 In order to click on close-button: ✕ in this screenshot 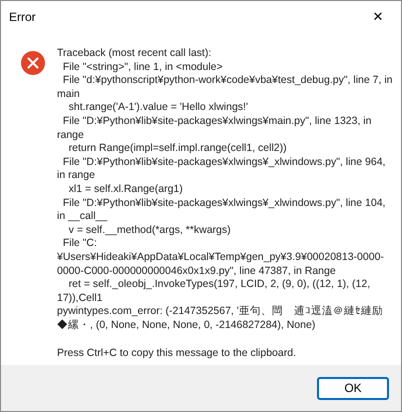, I will do `click(378, 17)`.